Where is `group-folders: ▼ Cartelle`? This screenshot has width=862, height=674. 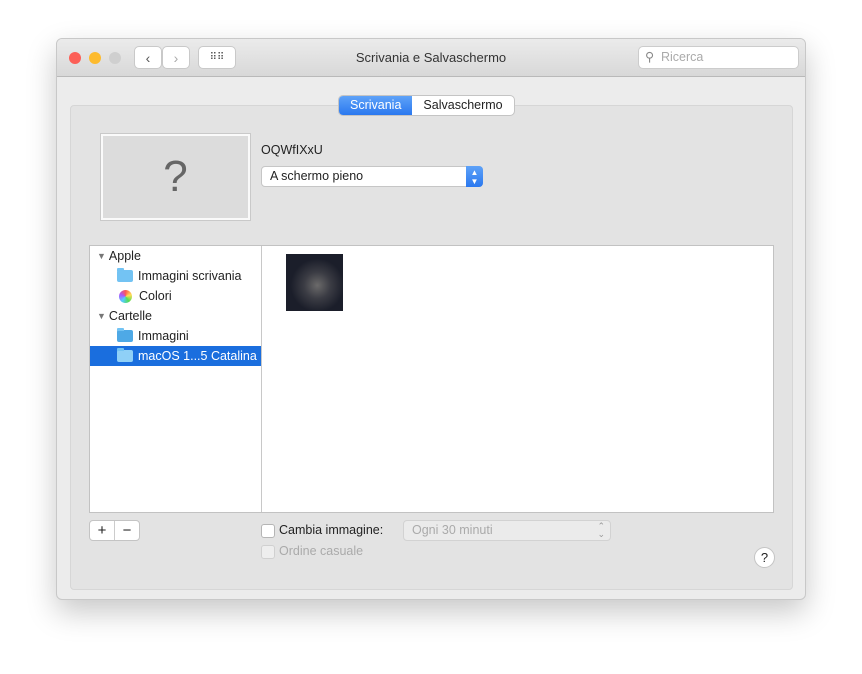
group-folders: ▼ Cartelle is located at coordinates (175, 316).